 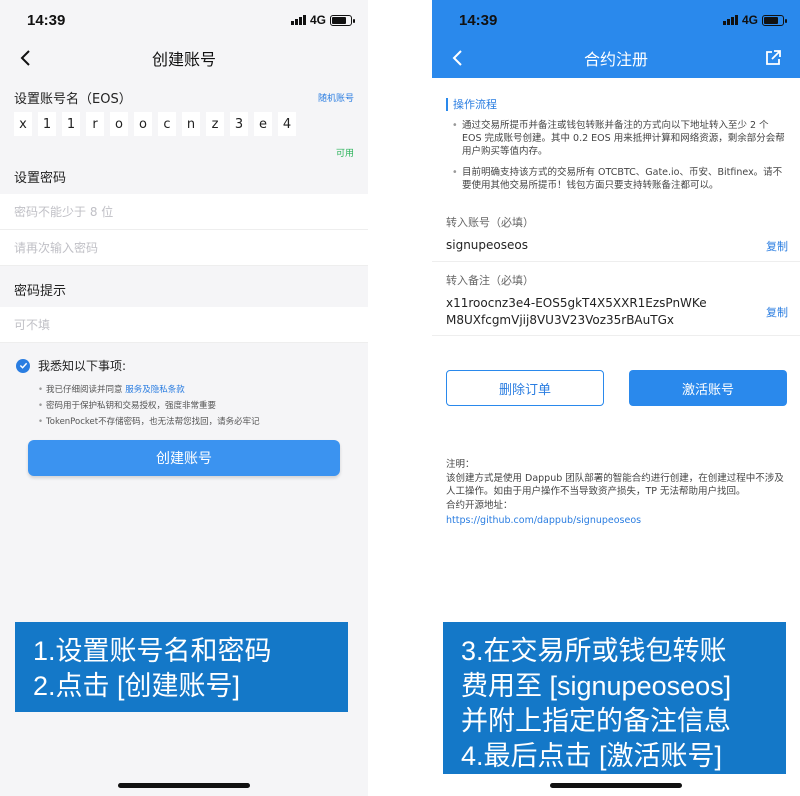 What do you see at coordinates (592, 756) in the screenshot?
I see `caption-line: 4.最后点击 [激活账号]` at bounding box center [592, 756].